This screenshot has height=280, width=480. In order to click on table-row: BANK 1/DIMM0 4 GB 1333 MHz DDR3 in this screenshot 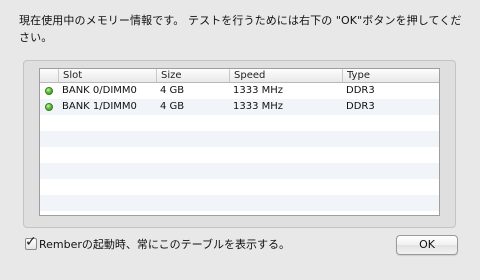, I will do `click(239, 107)`.